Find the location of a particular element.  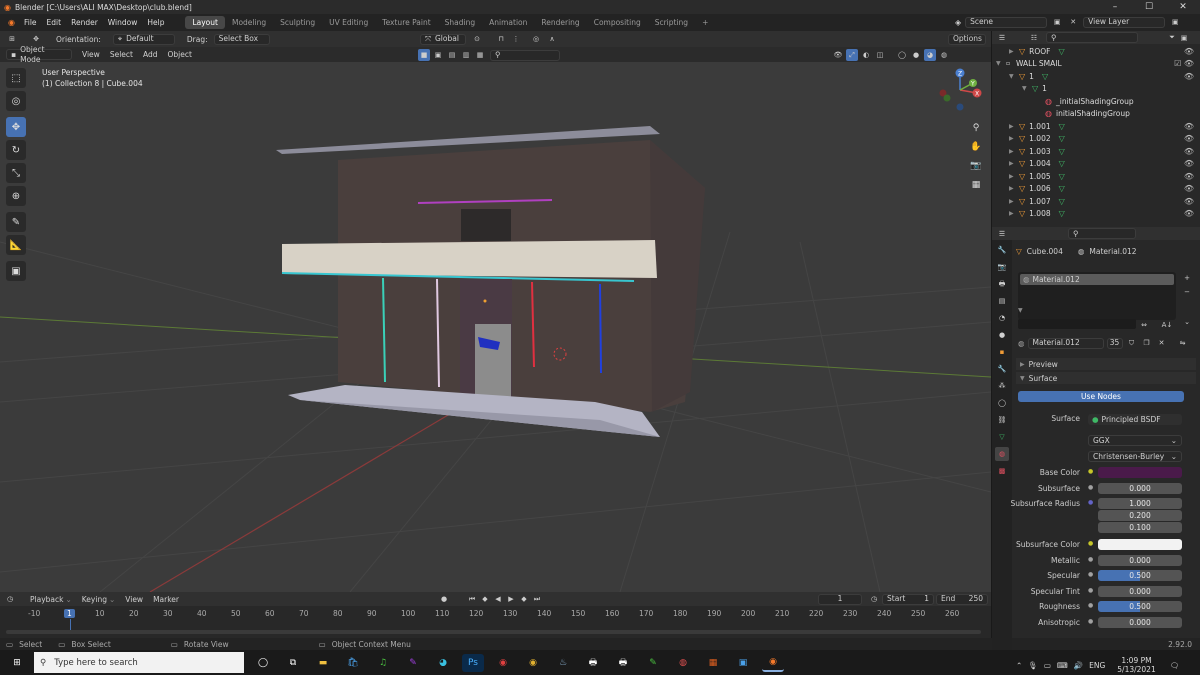

value-field: 1.000 is located at coordinates (1140, 503).